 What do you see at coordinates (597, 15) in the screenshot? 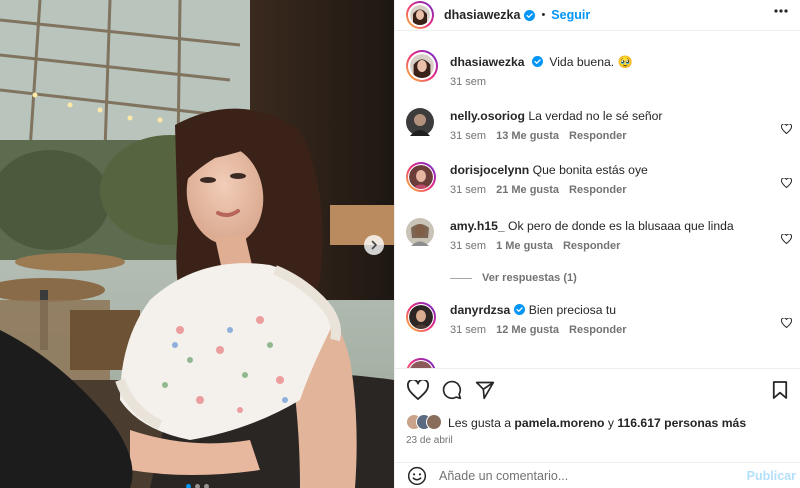
I see `post-header: dhasiawezka • Seguir` at bounding box center [597, 15].